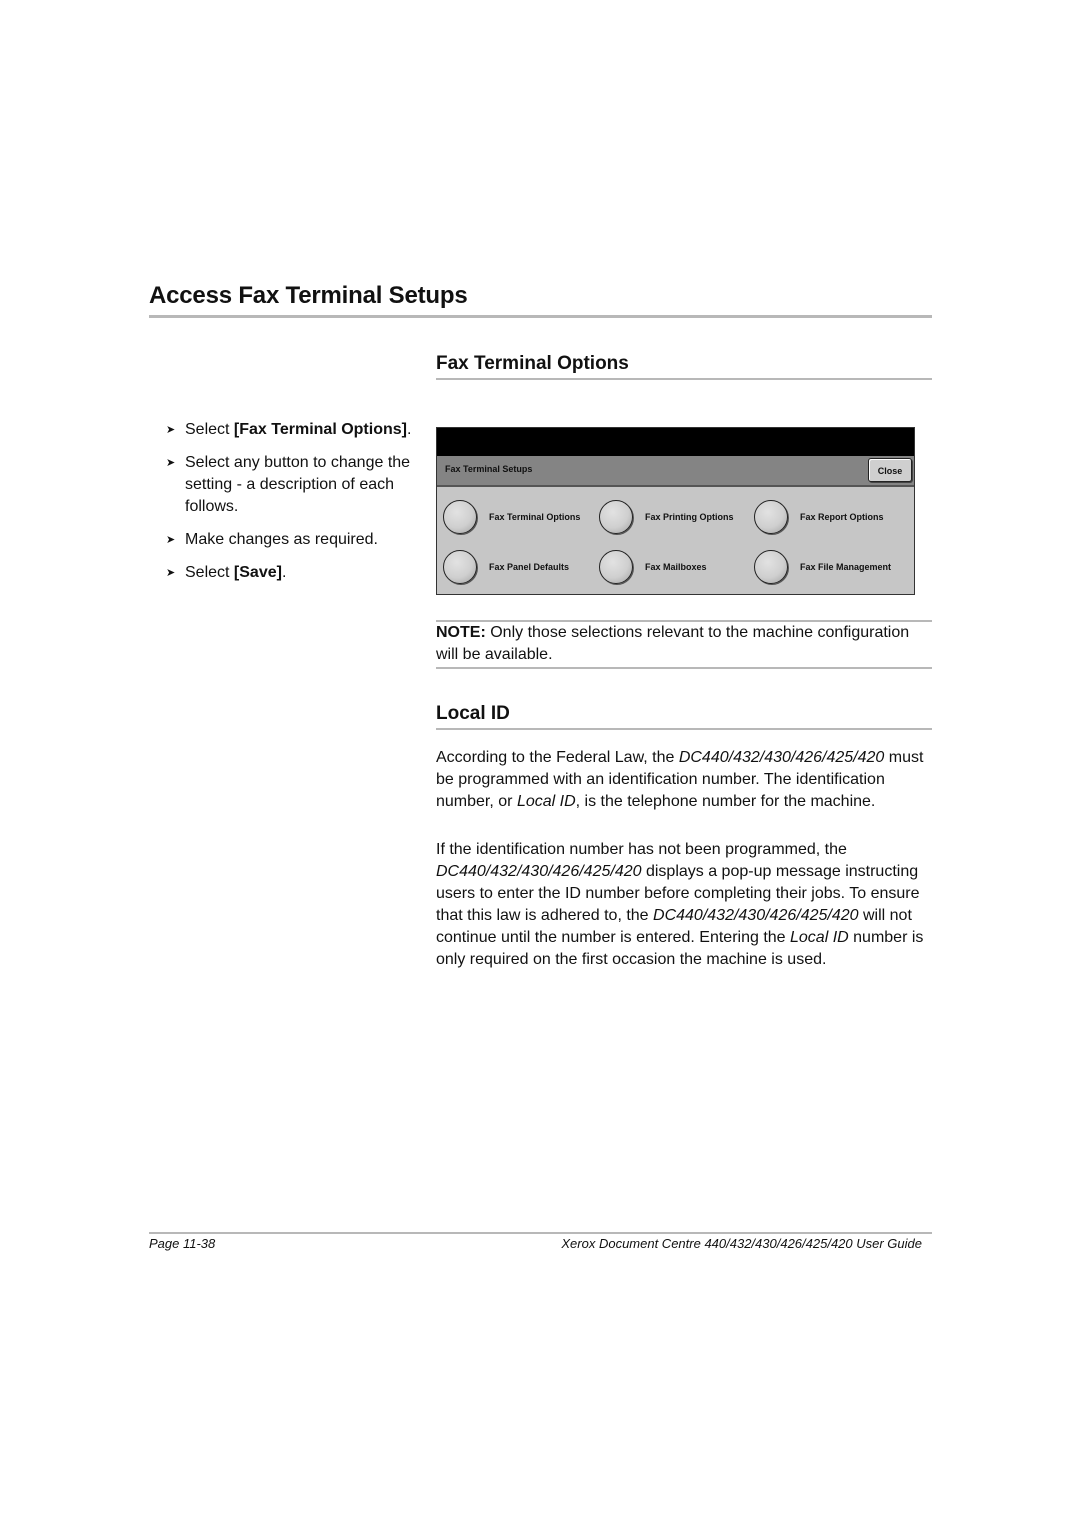 The height and width of the screenshot is (1528, 1080). Describe the element at coordinates (676, 567) in the screenshot. I see `option-label: Fax Mailboxes` at that location.